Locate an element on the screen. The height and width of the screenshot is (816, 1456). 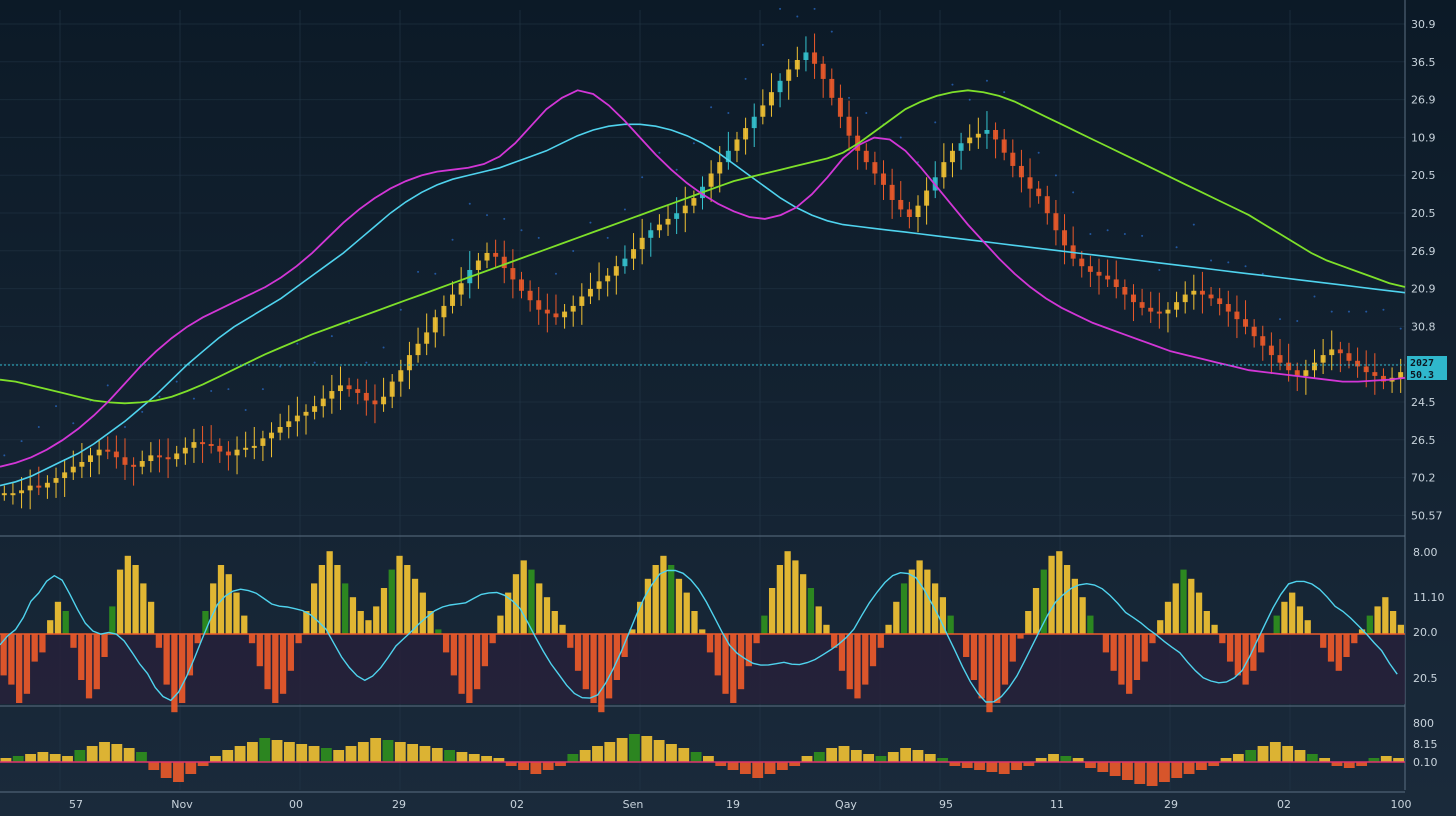
x-tick-label: 100 is located at coordinates (1401, 804).